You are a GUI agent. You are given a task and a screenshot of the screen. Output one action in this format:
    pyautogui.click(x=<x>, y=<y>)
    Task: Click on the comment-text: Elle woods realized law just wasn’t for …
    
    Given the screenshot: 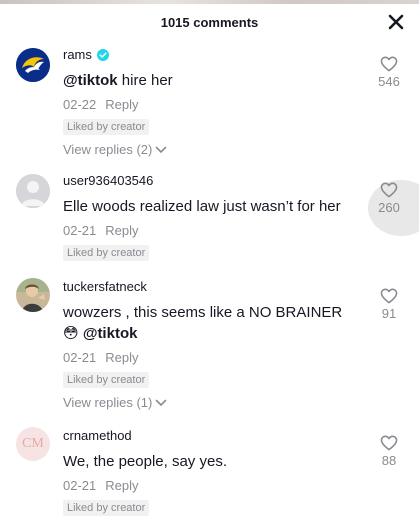 What is the action you would take?
    pyautogui.click(x=202, y=206)
    